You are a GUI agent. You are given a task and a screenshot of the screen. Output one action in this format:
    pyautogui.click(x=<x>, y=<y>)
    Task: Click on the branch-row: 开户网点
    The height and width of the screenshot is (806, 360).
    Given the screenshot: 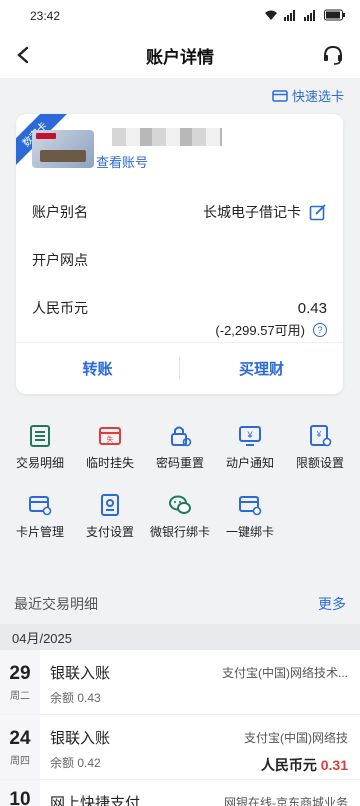 What is the action you would take?
    pyautogui.click(x=179, y=260)
    